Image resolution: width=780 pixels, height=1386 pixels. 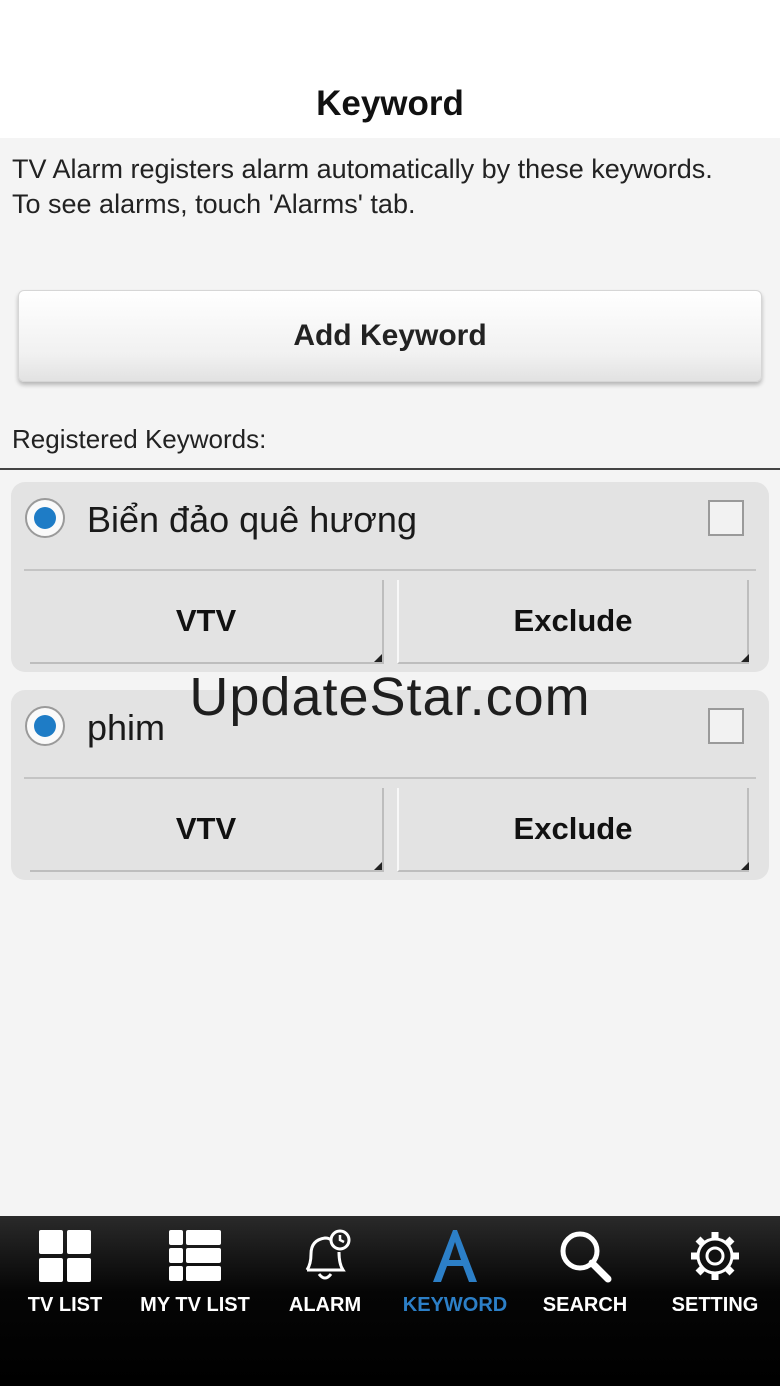 I want to click on tab-search: SEARCH, so click(x=585, y=1276).